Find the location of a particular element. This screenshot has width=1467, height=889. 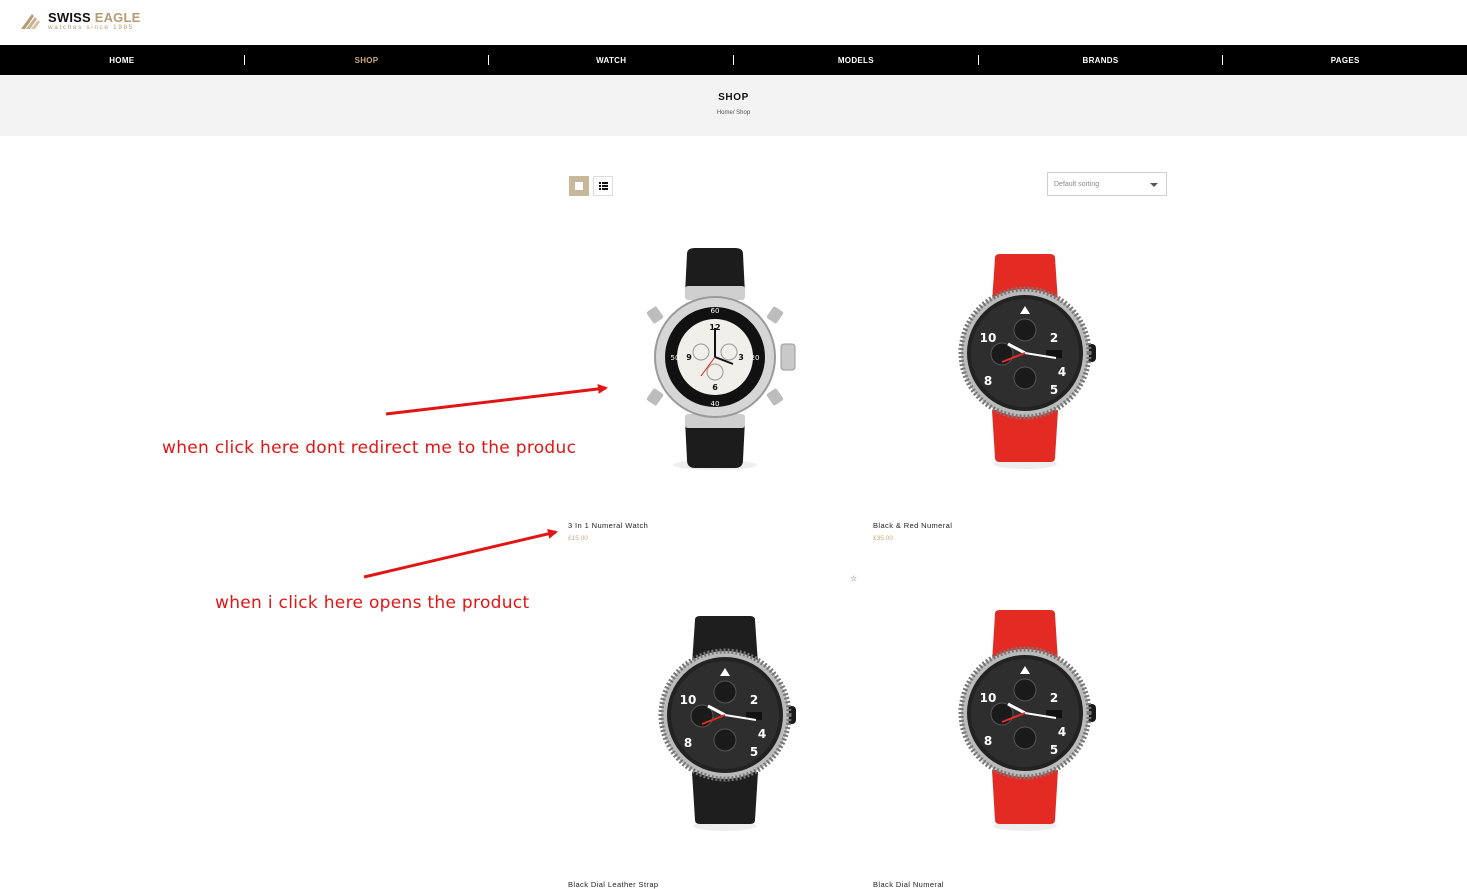

nav-item-watch: WATCH is located at coordinates (611, 60).